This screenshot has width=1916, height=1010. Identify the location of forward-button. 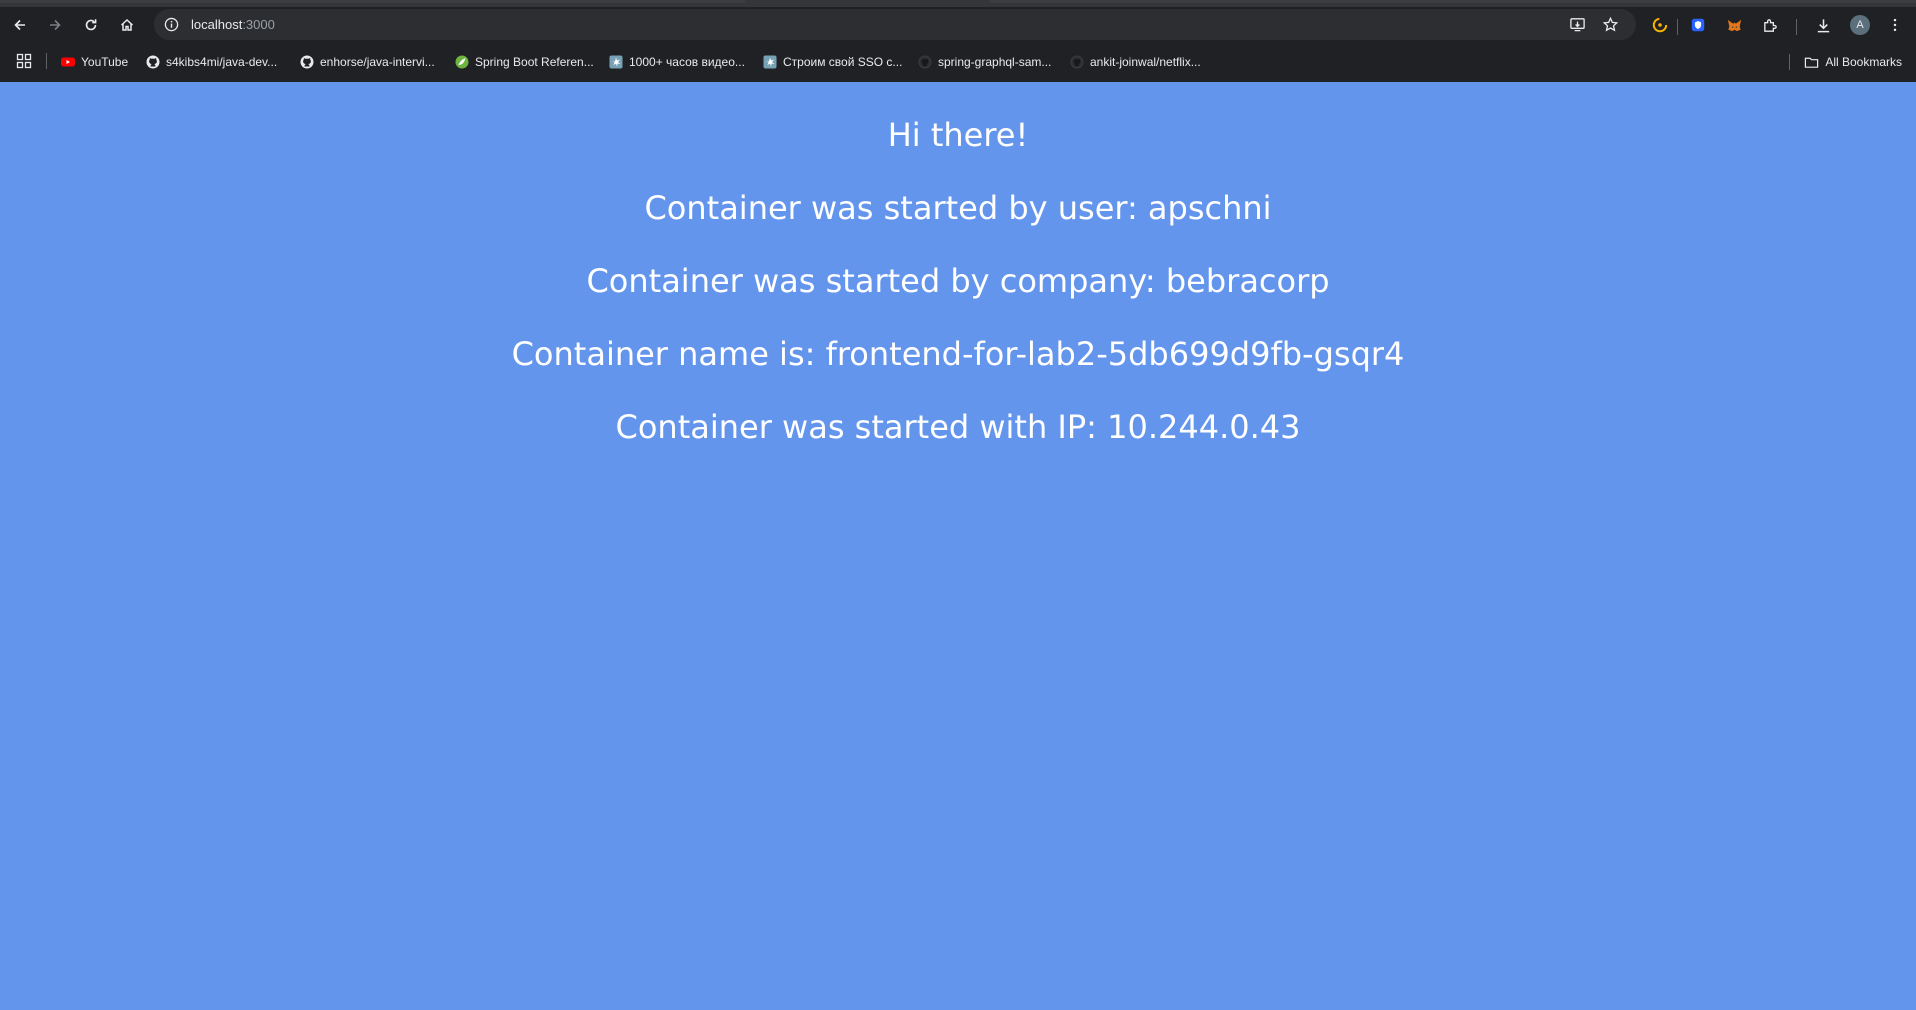
(55, 25).